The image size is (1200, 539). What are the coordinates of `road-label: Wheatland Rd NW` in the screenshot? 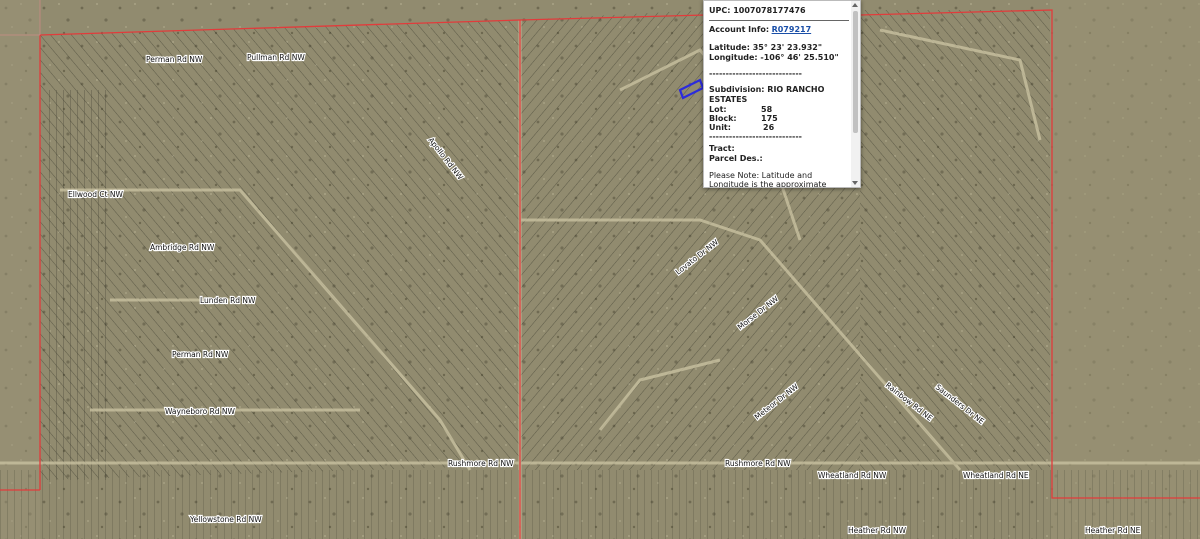 It's located at (852, 475).